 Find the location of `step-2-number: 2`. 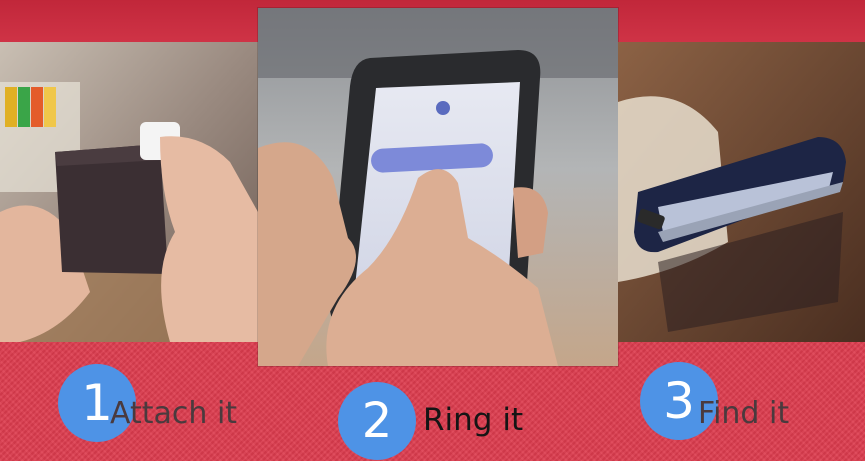

step-2-number: 2 is located at coordinates (377, 421).